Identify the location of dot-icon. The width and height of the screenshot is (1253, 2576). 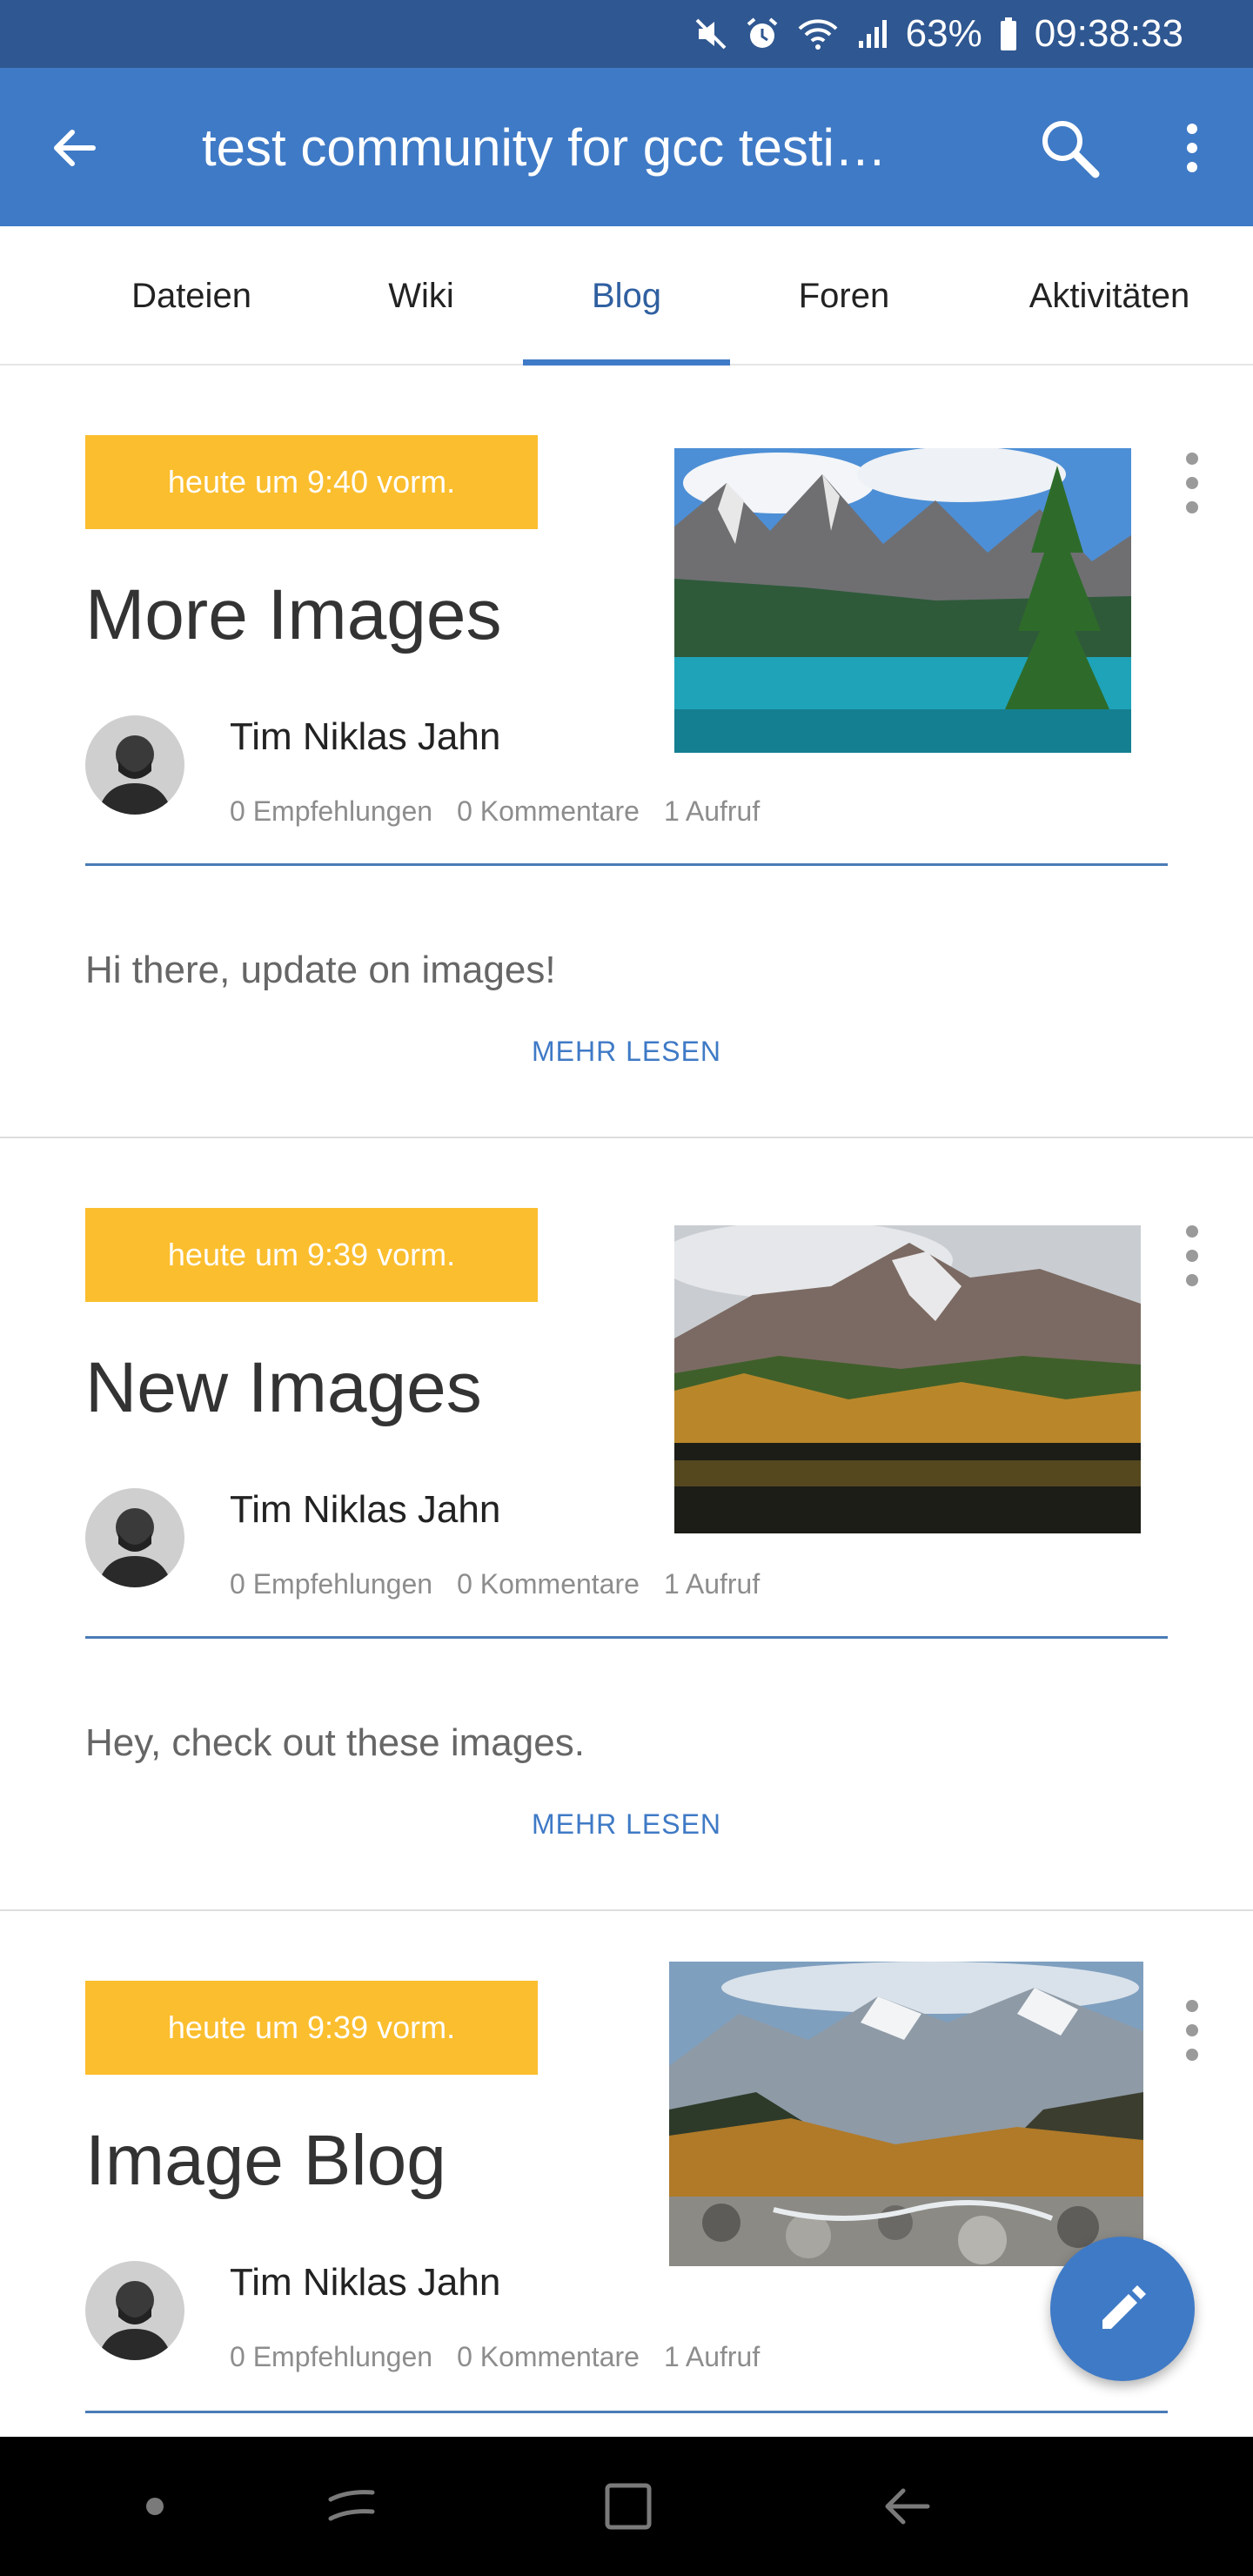
(155, 2506).